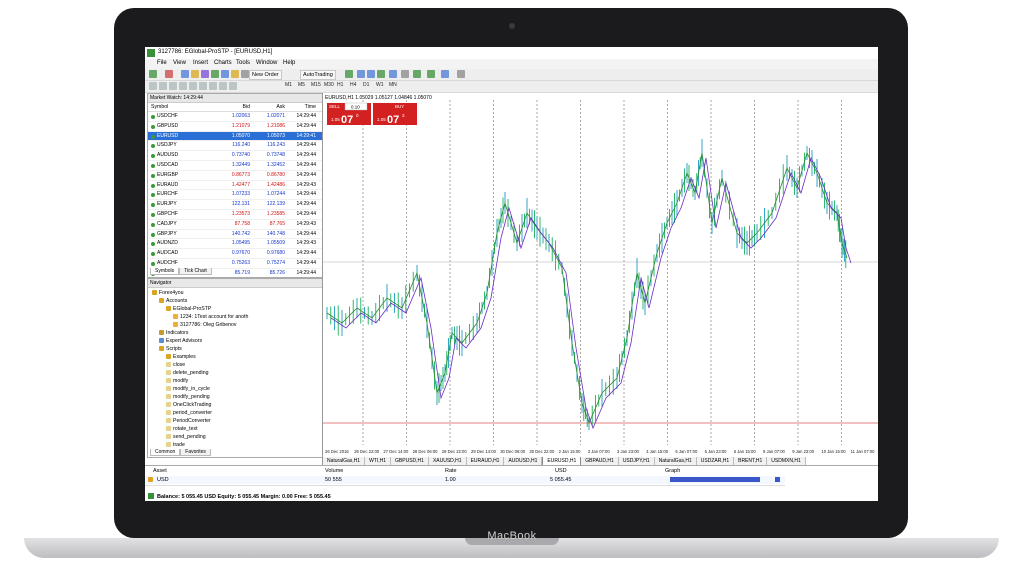 The height and width of the screenshot is (575, 1023). I want to click on nav-item: PeriodConverter, so click(188, 421).